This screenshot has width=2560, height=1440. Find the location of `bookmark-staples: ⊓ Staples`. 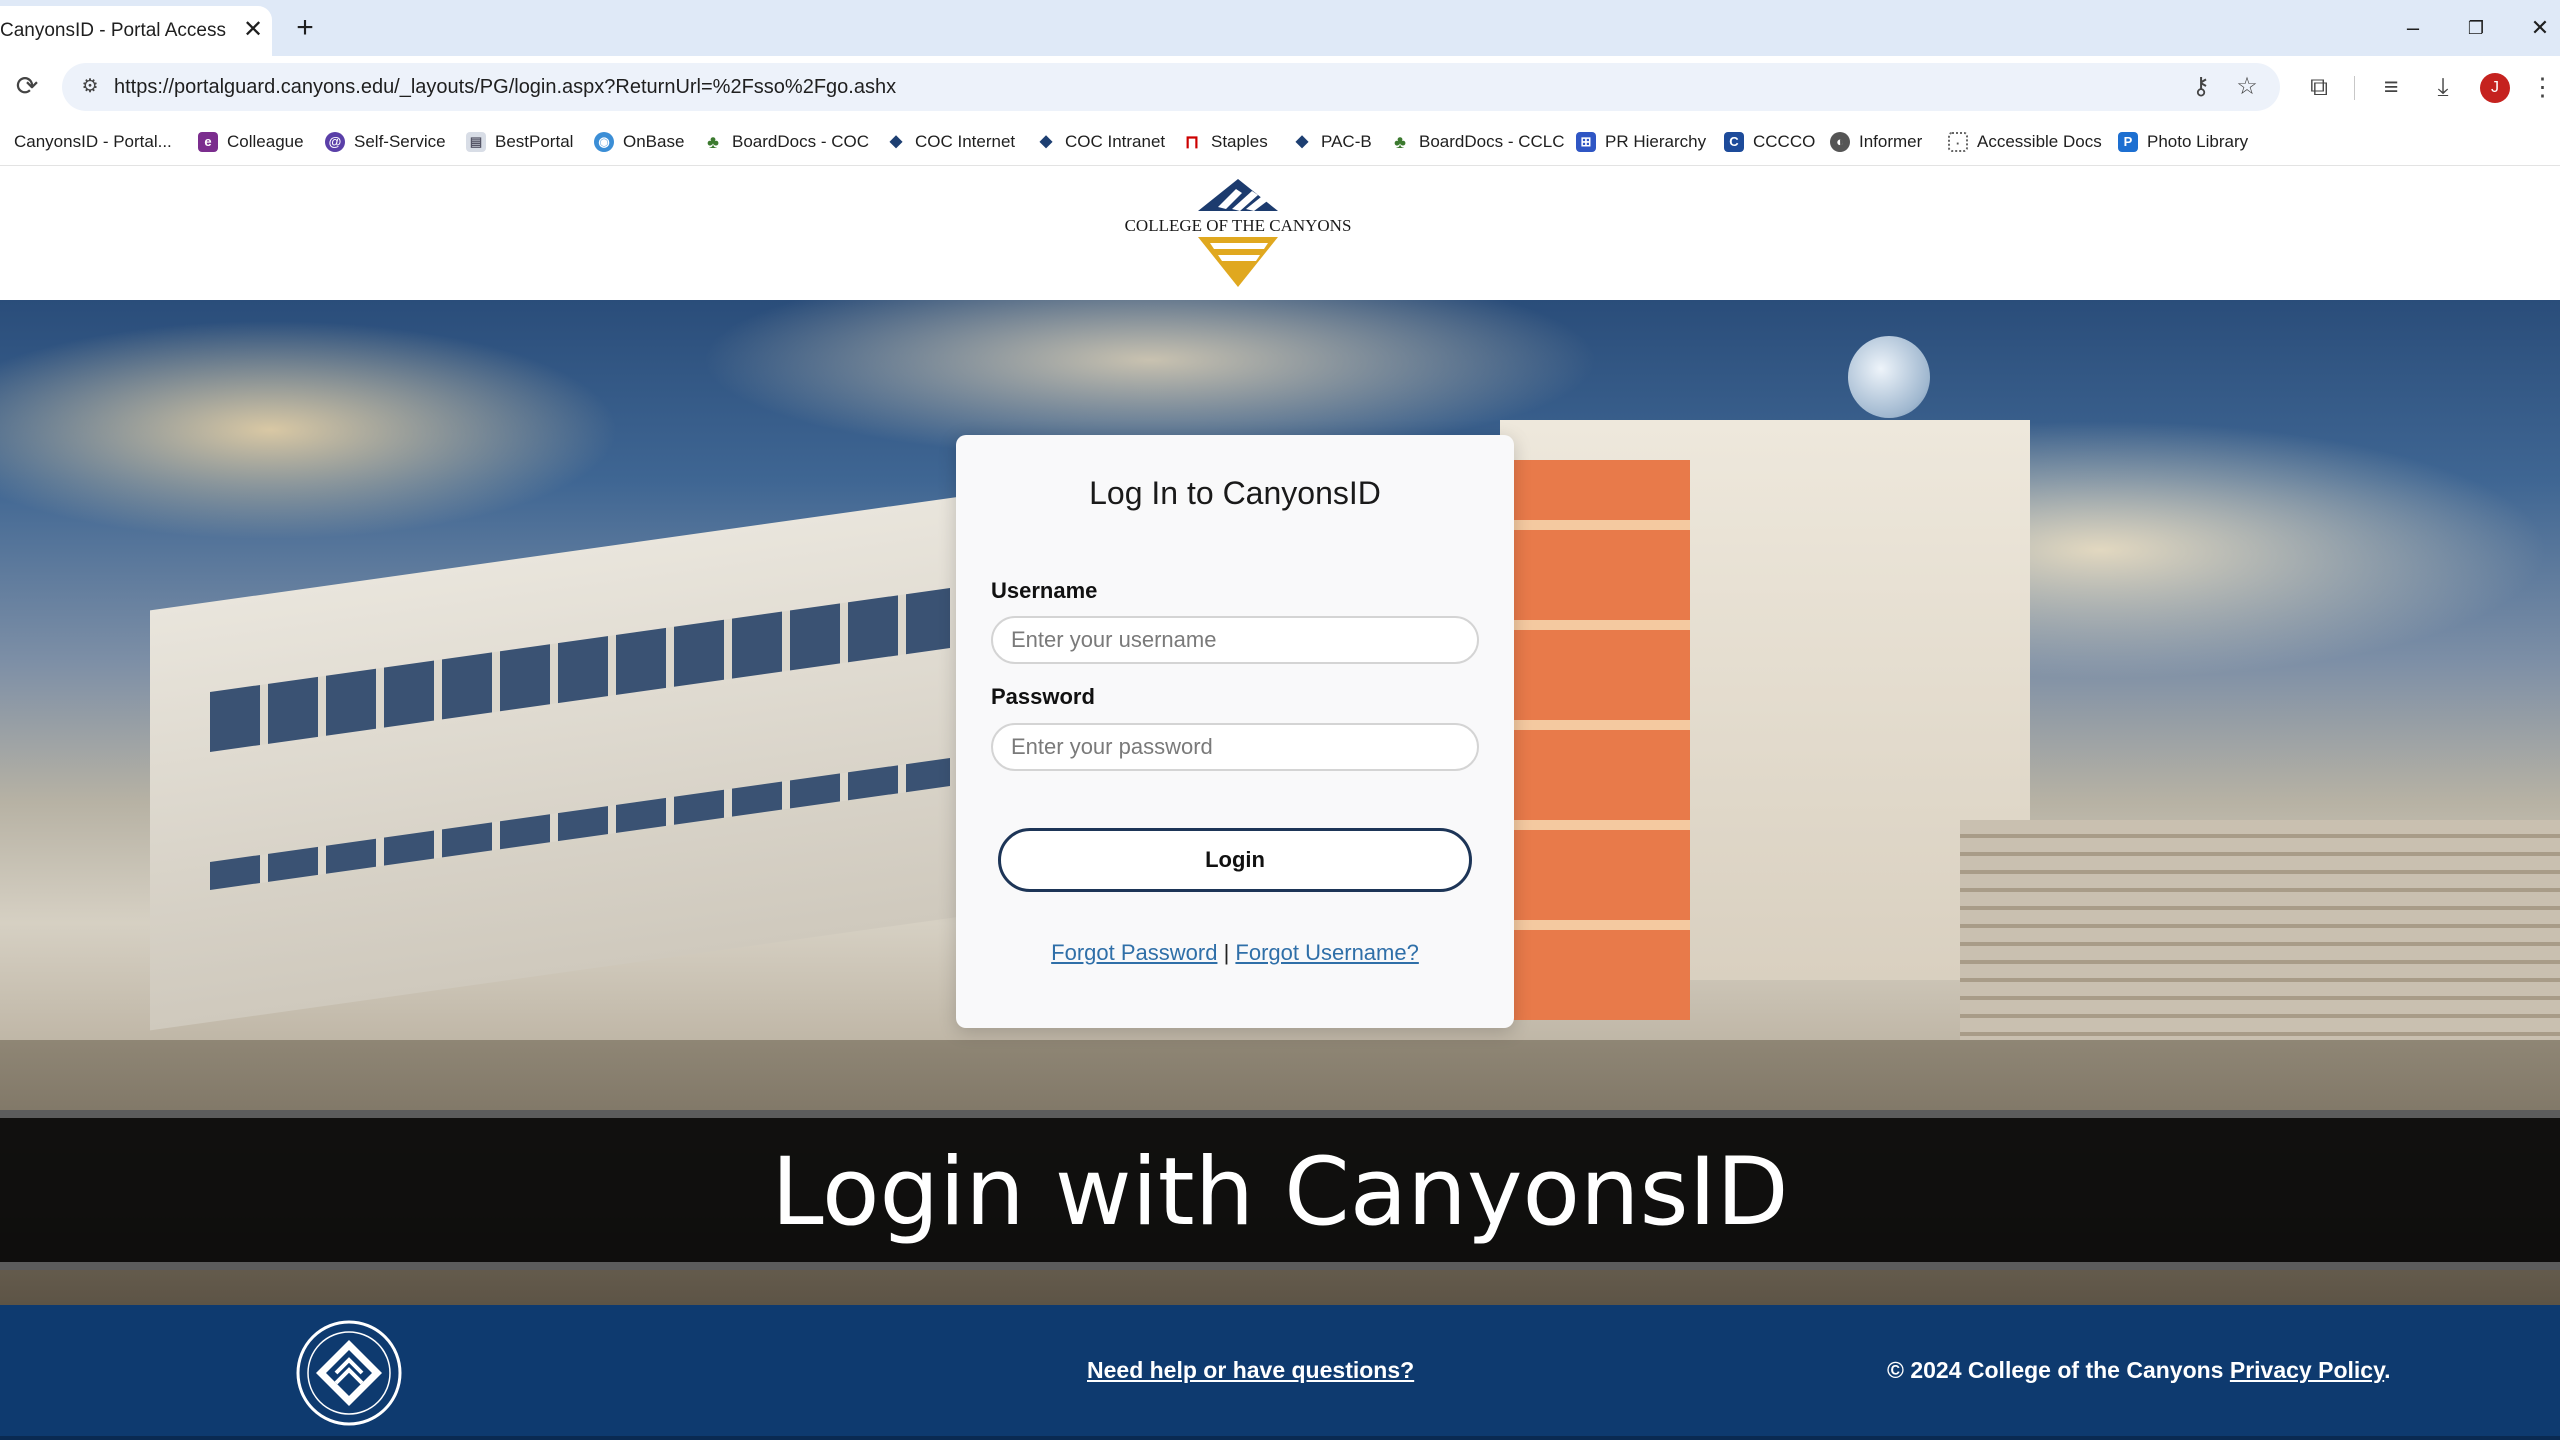

bookmark-staples: ⊓ Staples is located at coordinates (1225, 142).